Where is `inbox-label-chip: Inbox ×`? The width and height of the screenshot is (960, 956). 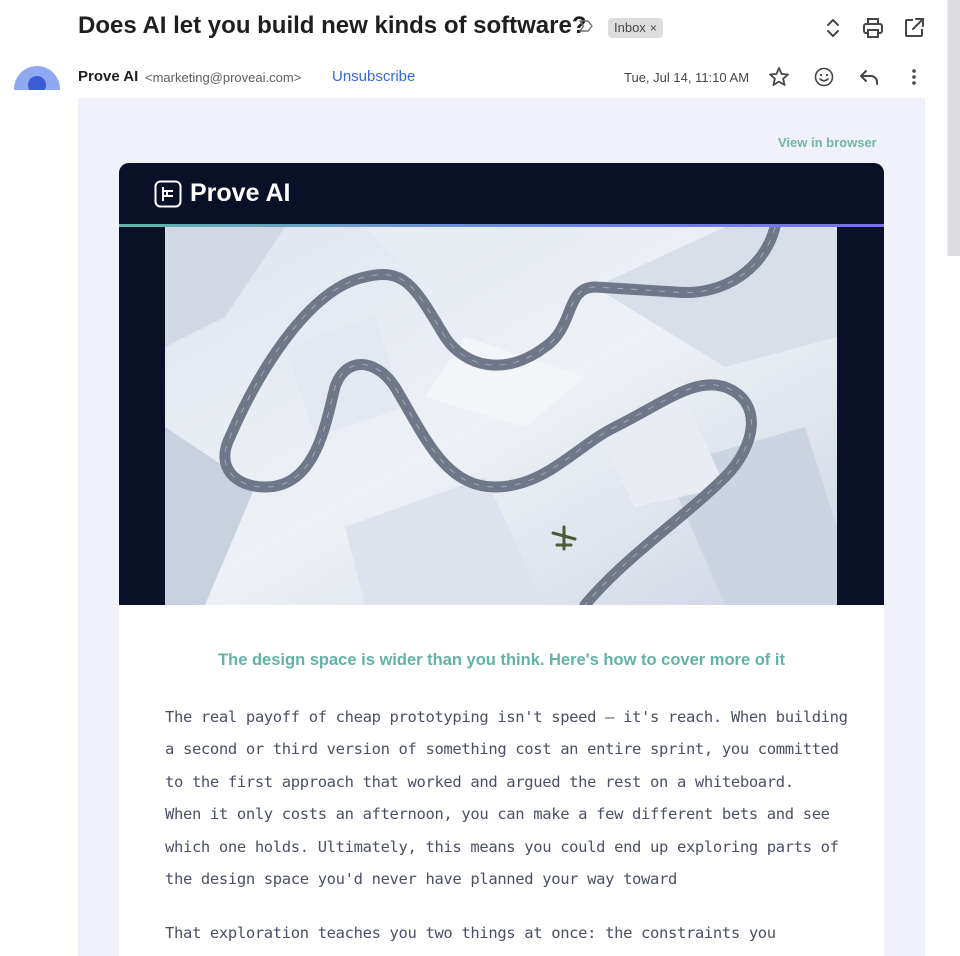 inbox-label-chip: Inbox × is located at coordinates (635, 28).